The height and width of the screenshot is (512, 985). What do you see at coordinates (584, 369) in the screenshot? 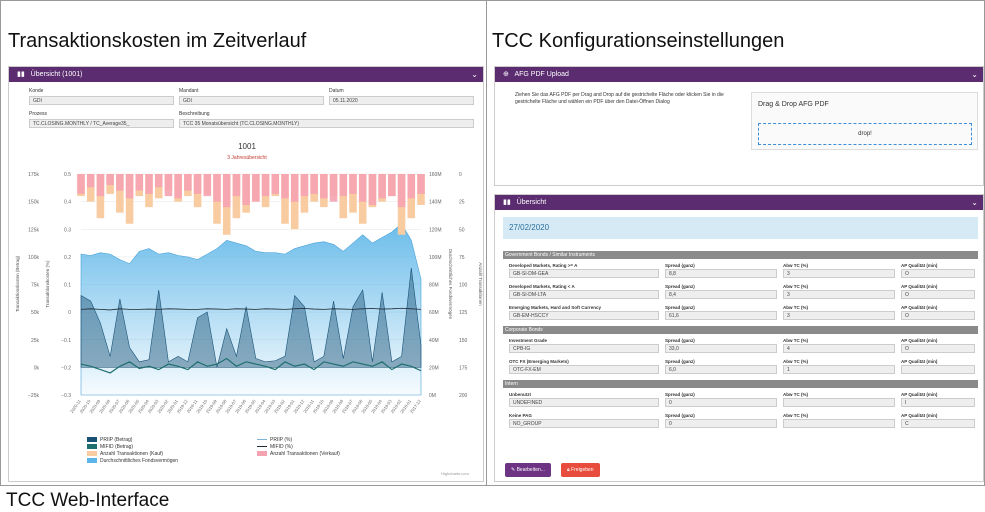
I see `row-code-field: OTC-FX-EM` at bounding box center [584, 369].